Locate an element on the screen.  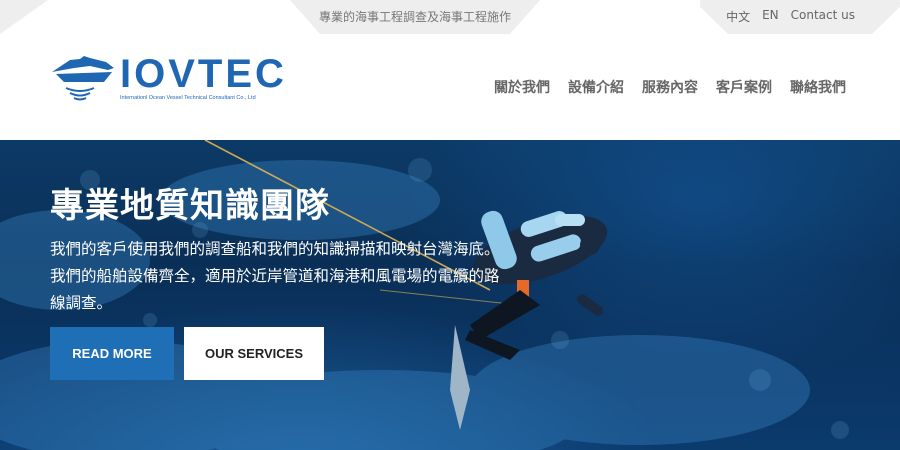
brand-wordmark: IOVTEC is located at coordinates (203, 74).